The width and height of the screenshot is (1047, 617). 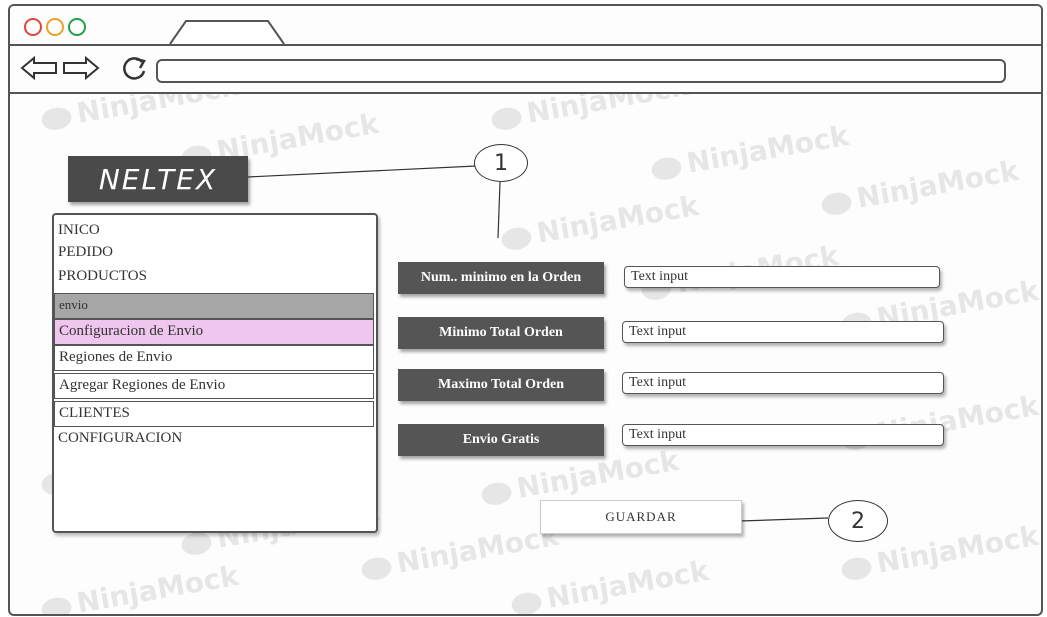 What do you see at coordinates (501, 333) in the screenshot?
I see `field-label-minimo-total-orden: Minimo Total Orden` at bounding box center [501, 333].